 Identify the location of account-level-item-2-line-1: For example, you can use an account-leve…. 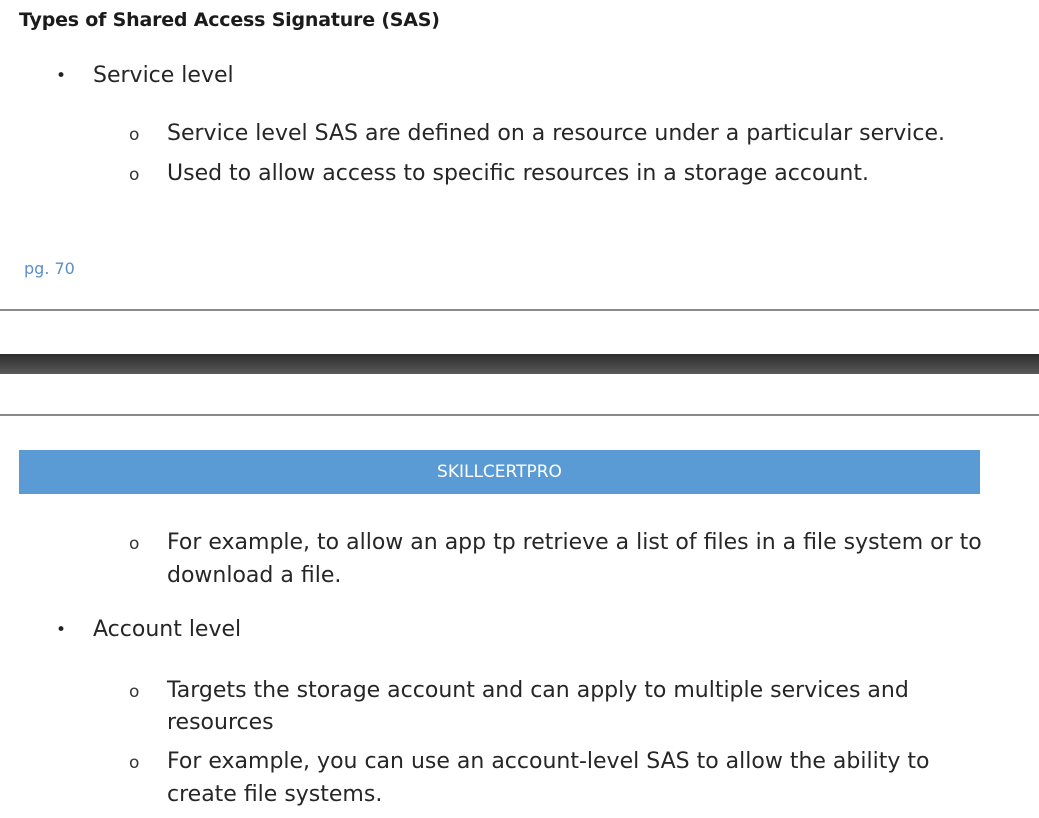
(548, 761).